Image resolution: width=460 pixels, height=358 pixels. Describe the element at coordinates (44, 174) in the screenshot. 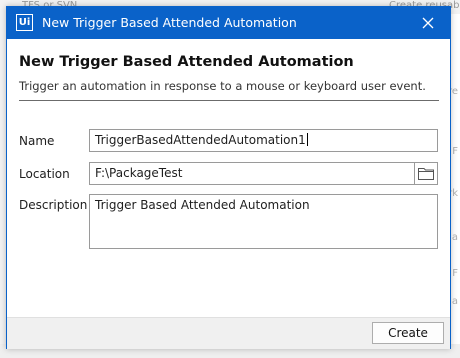

I see `location-label: Location` at that location.